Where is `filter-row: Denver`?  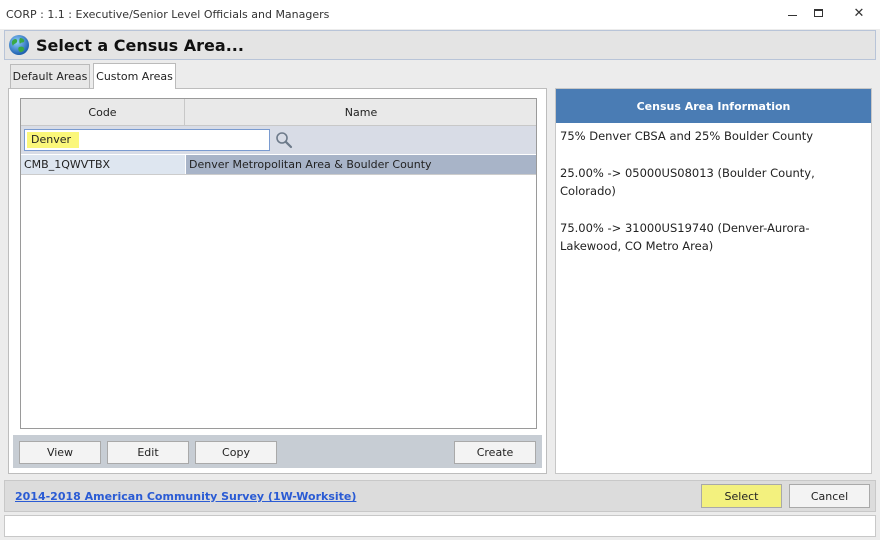
filter-row: Denver is located at coordinates (278, 140).